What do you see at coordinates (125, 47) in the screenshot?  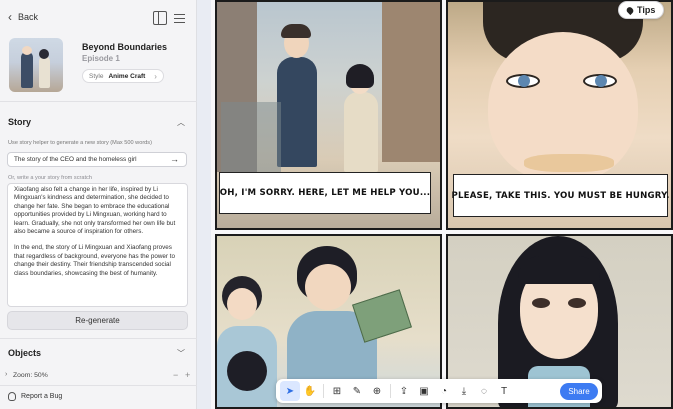 I see `project-title: Beyond Boundaries` at bounding box center [125, 47].